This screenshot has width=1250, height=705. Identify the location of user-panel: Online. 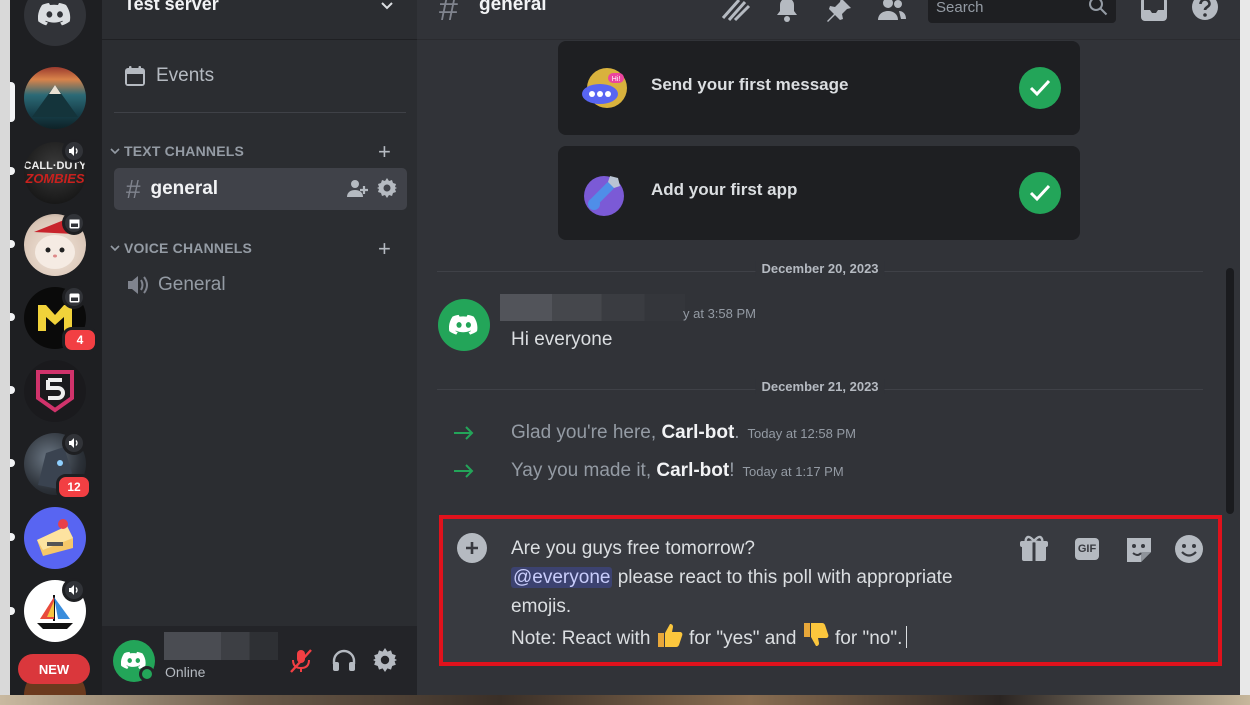
(259, 660).